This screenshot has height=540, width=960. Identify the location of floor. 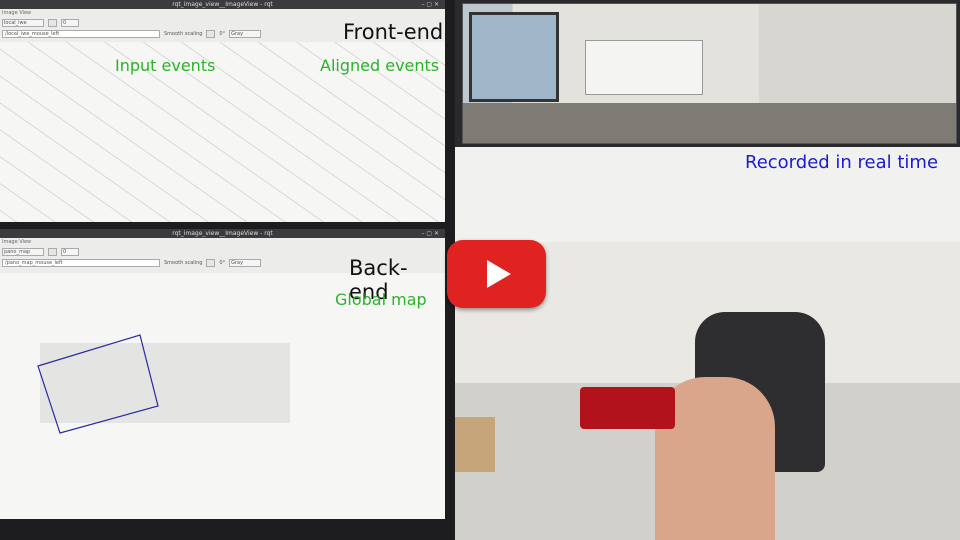
(709, 123).